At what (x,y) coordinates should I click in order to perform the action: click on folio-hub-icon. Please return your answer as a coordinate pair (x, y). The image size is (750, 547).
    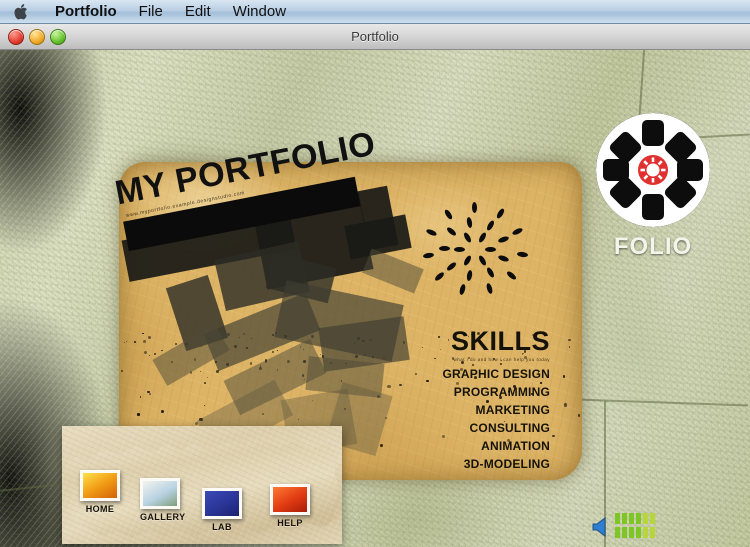
    Looking at the image, I should click on (653, 170).